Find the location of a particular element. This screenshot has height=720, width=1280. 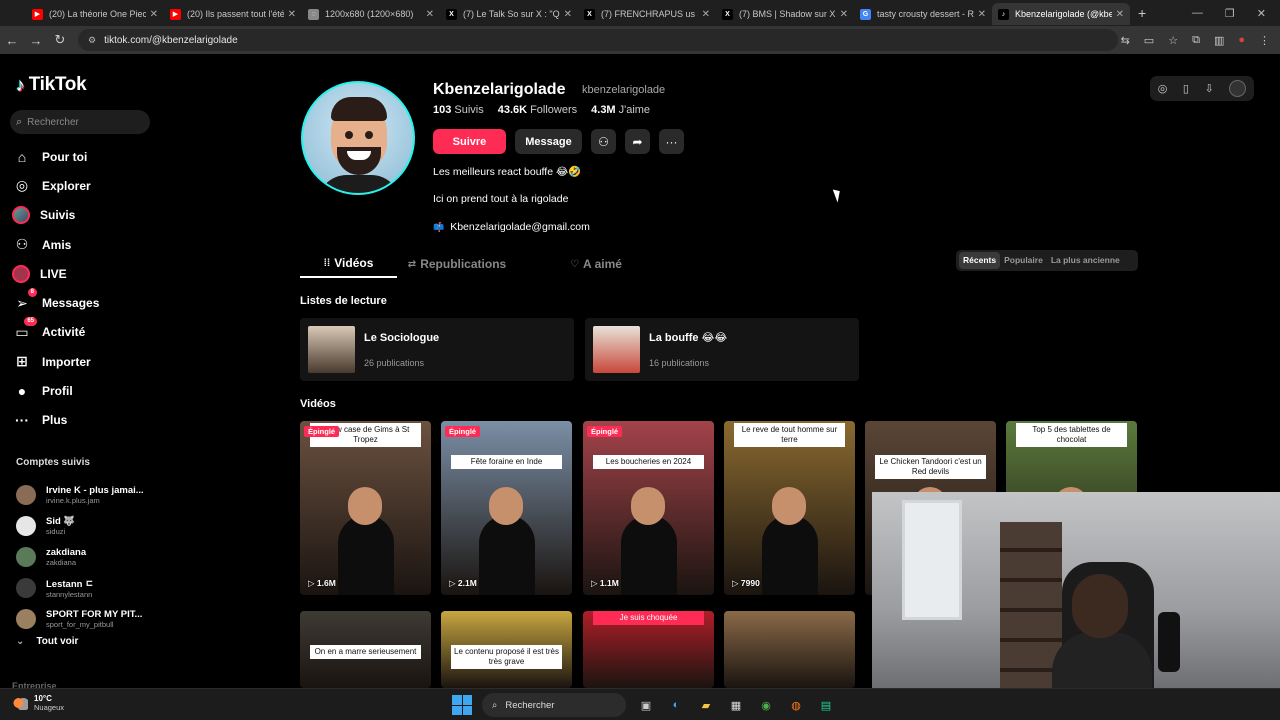

sidebar-item-messages: ➢ 8 Messages is located at coordinates (55, 302).